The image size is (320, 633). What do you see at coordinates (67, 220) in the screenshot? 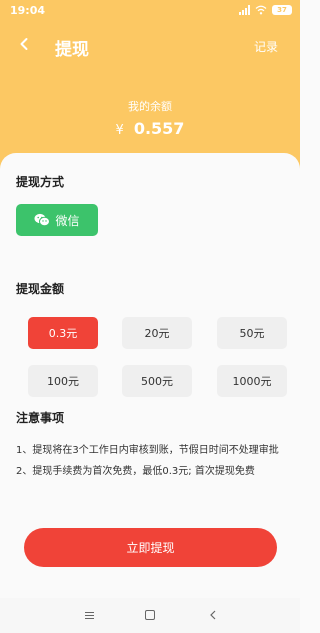
I see `wechat-label: 微信` at bounding box center [67, 220].